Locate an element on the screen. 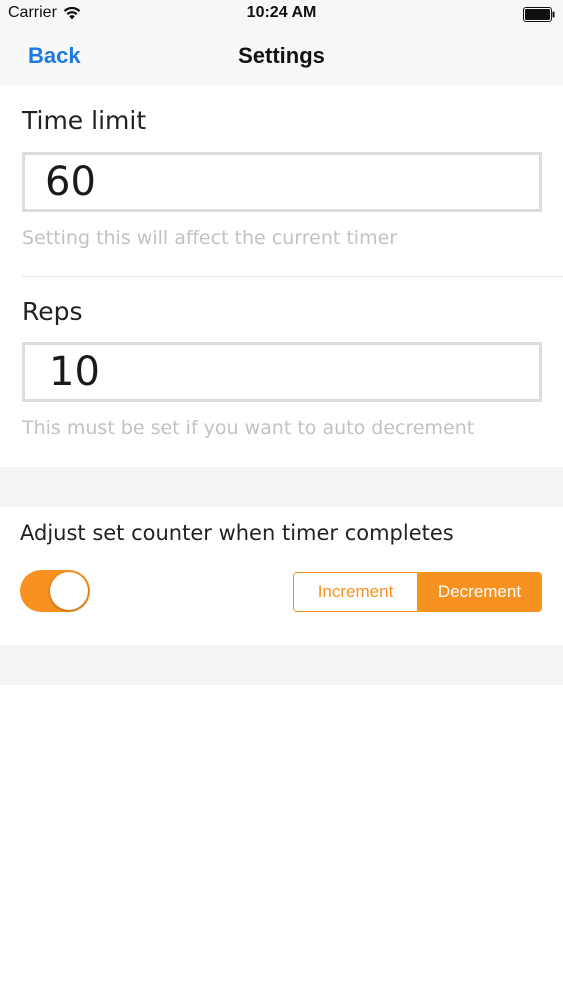  increment-segment: Increment is located at coordinates (356, 592).